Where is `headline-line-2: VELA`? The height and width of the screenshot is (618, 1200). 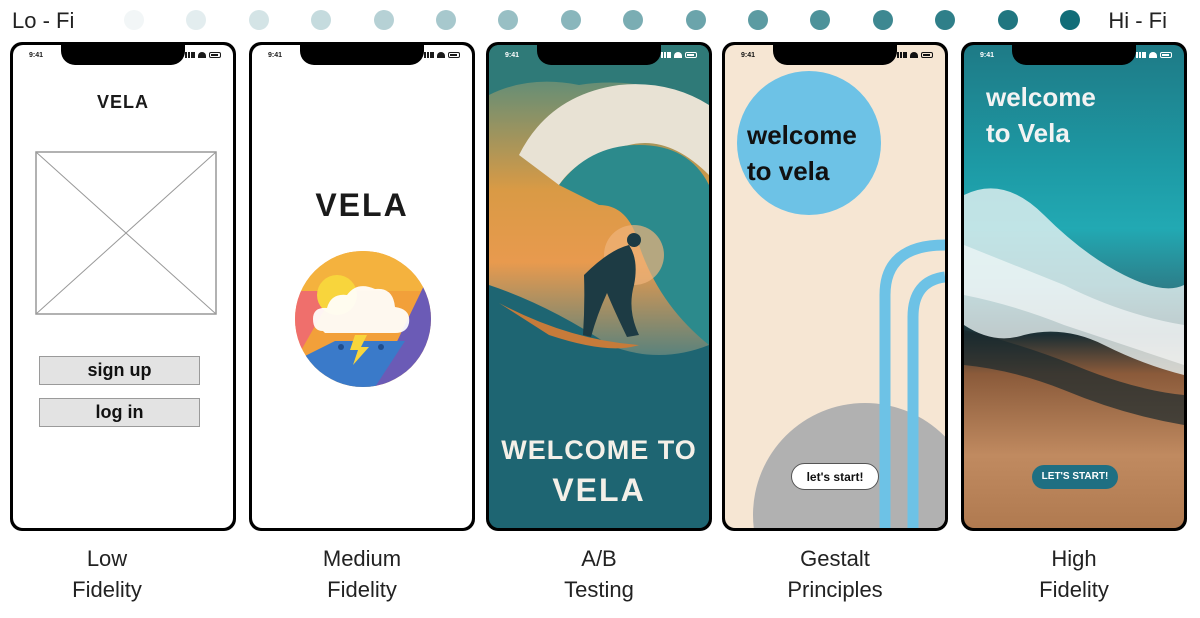 headline-line-2: VELA is located at coordinates (599, 490).